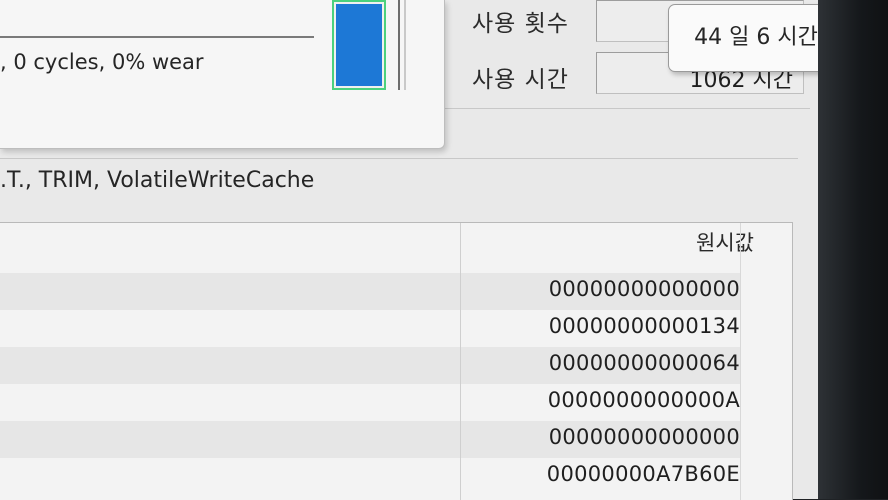 The width and height of the screenshot is (888, 500). Describe the element at coordinates (222, 74) in the screenshot. I see `wear-popup-panel: , 0 cycles, 0% wear` at that location.